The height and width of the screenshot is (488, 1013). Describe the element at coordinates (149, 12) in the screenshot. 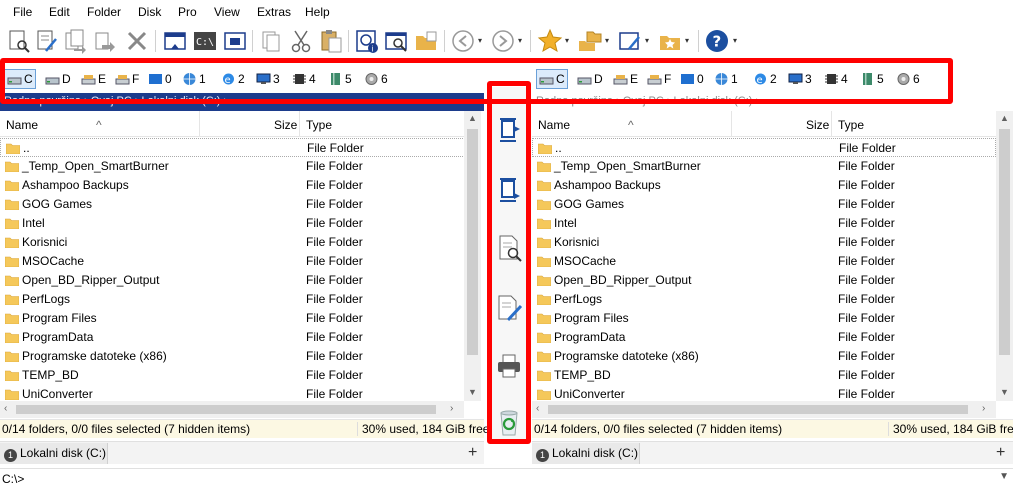

I see `menu-disk: Disk` at that location.